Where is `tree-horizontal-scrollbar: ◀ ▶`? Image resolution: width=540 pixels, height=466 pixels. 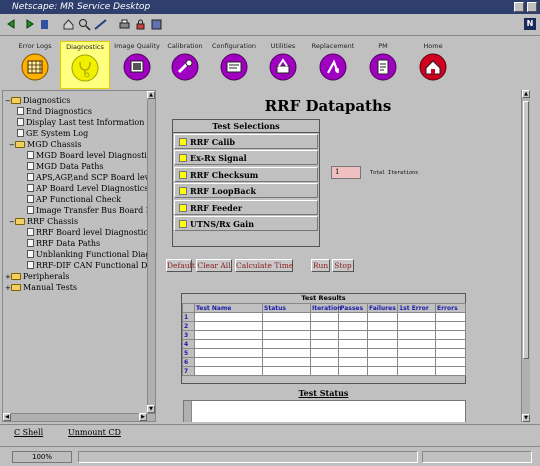
tree-horizontal-scrollbar: ◀ ▶ is located at coordinates (79, 417).